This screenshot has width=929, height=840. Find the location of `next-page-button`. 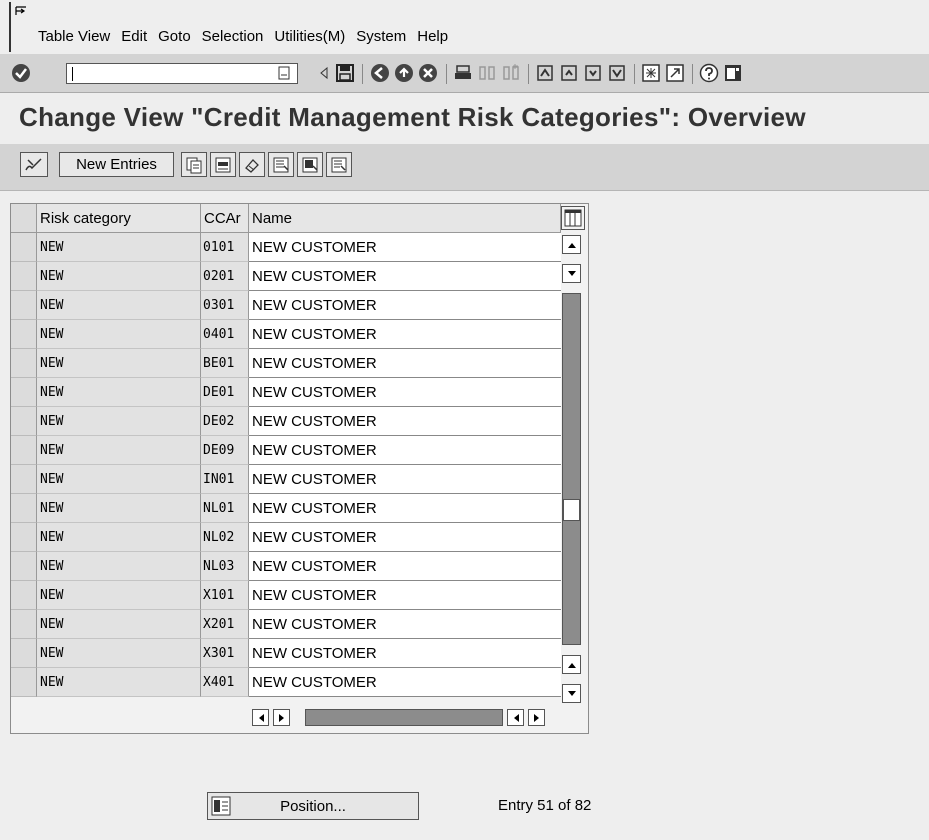

next-page-button is located at coordinates (593, 73).